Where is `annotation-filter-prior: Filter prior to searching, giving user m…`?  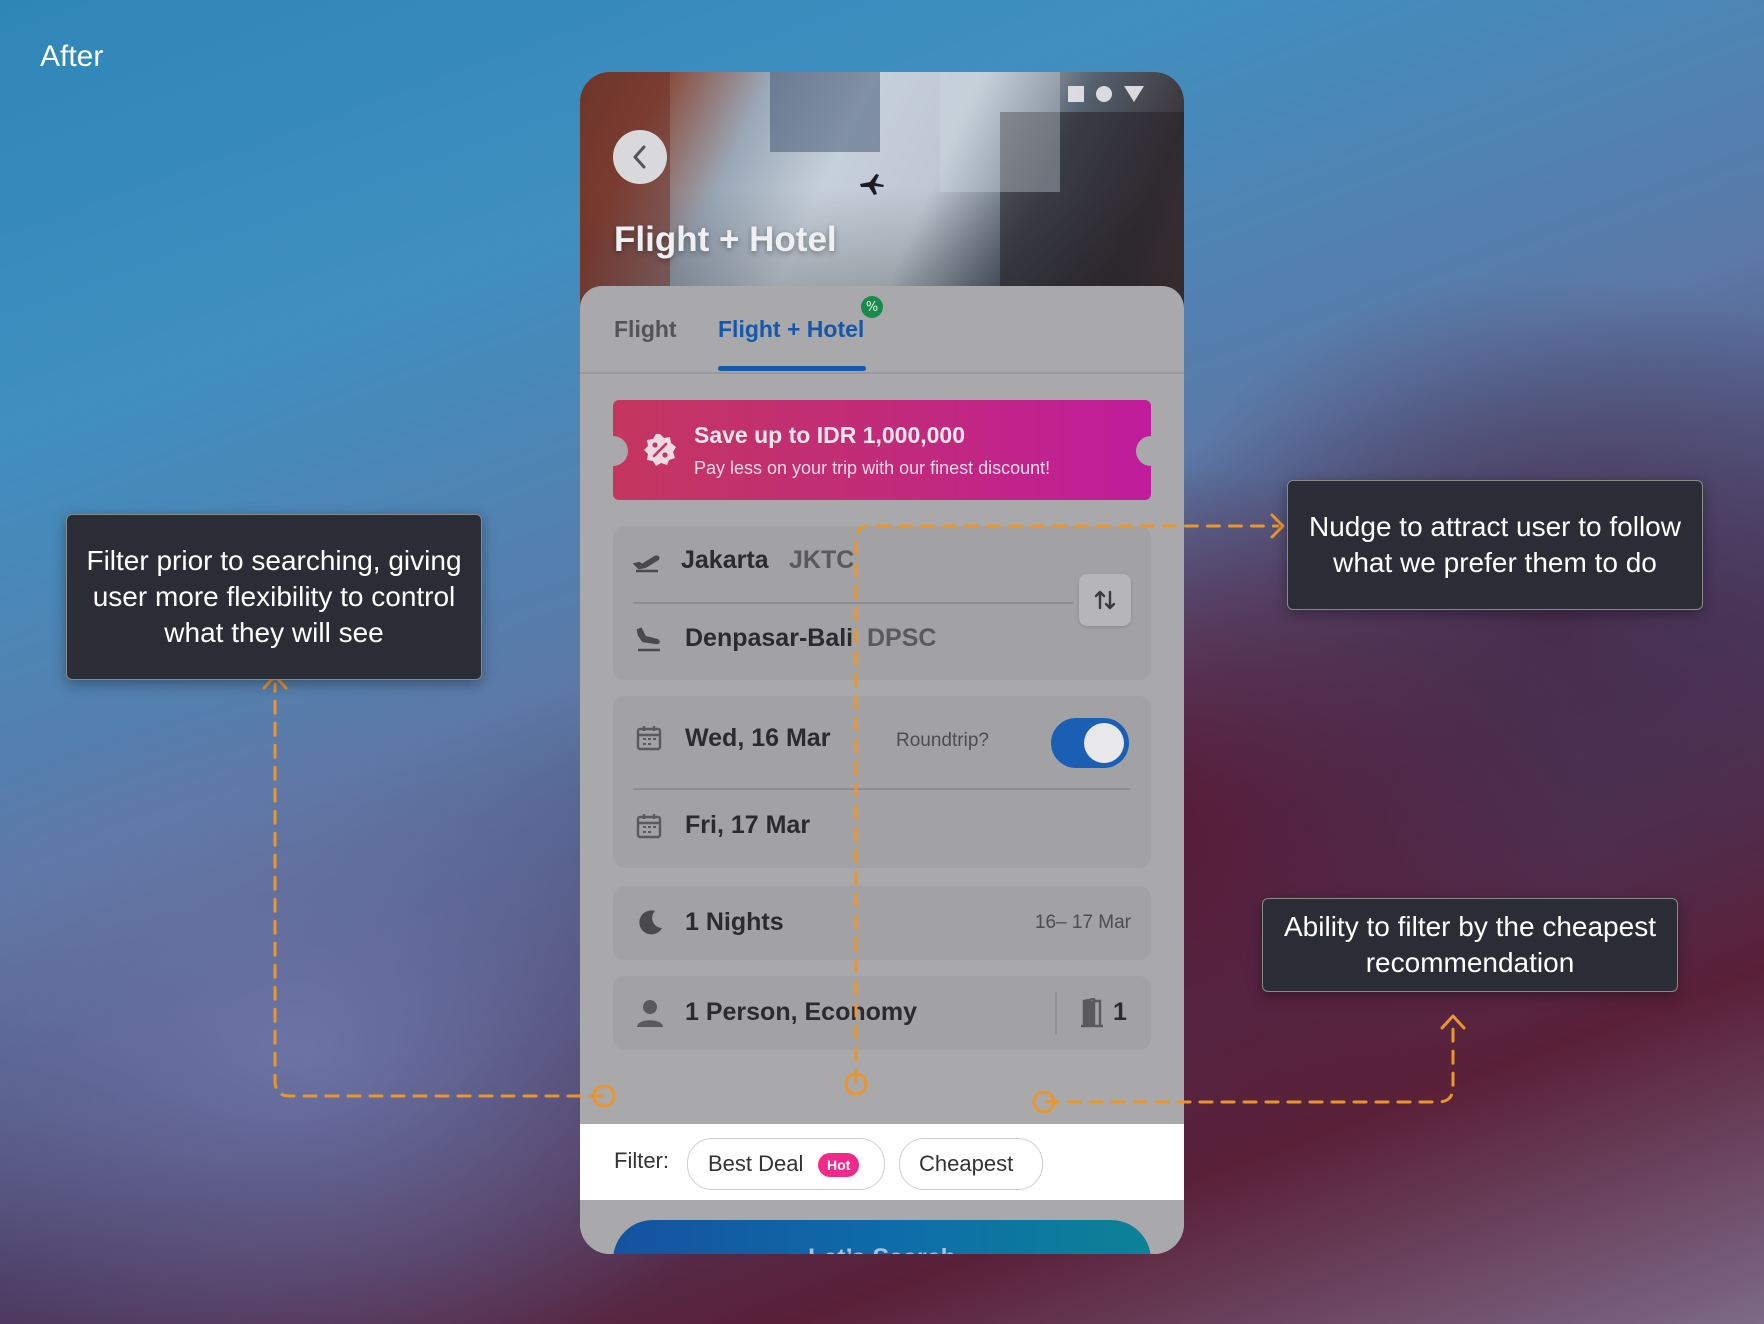 annotation-filter-prior: Filter prior to searching, giving user m… is located at coordinates (274, 597).